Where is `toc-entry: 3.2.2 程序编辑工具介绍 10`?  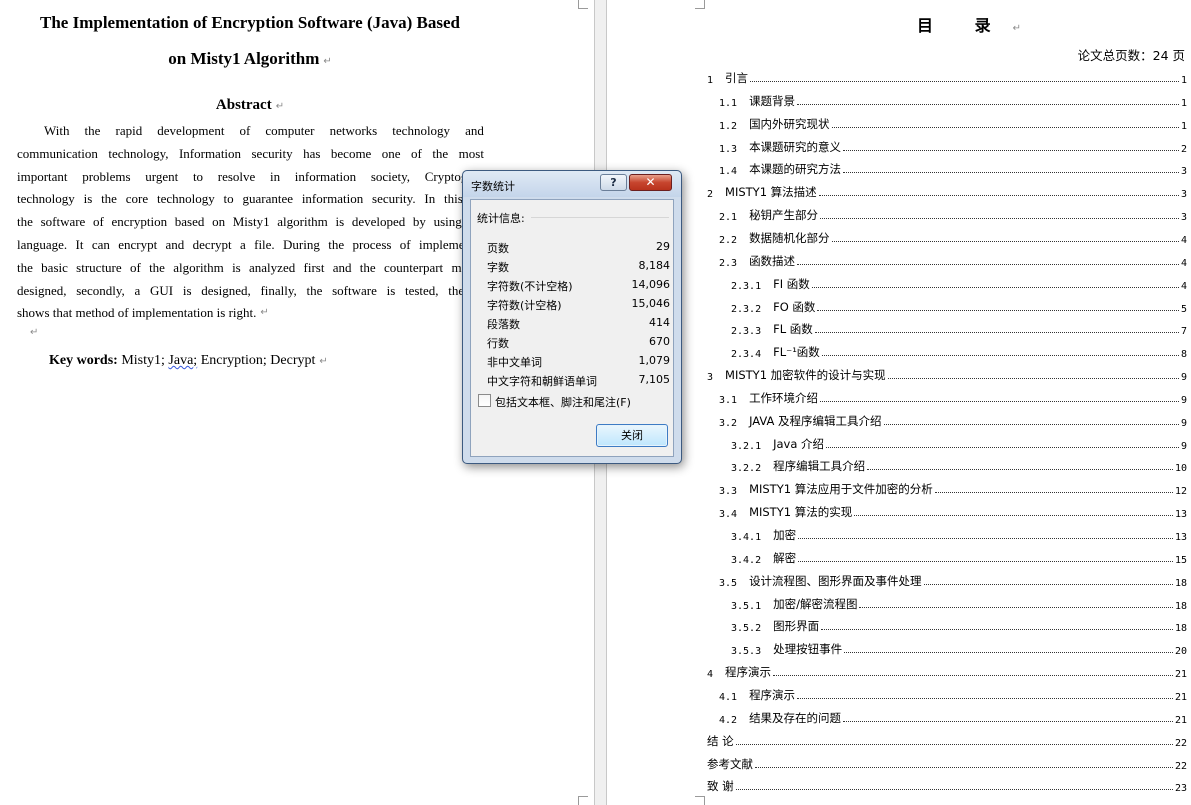
toc-entry: 3.2.2 程序编辑工具介绍 10 is located at coordinates (959, 465).